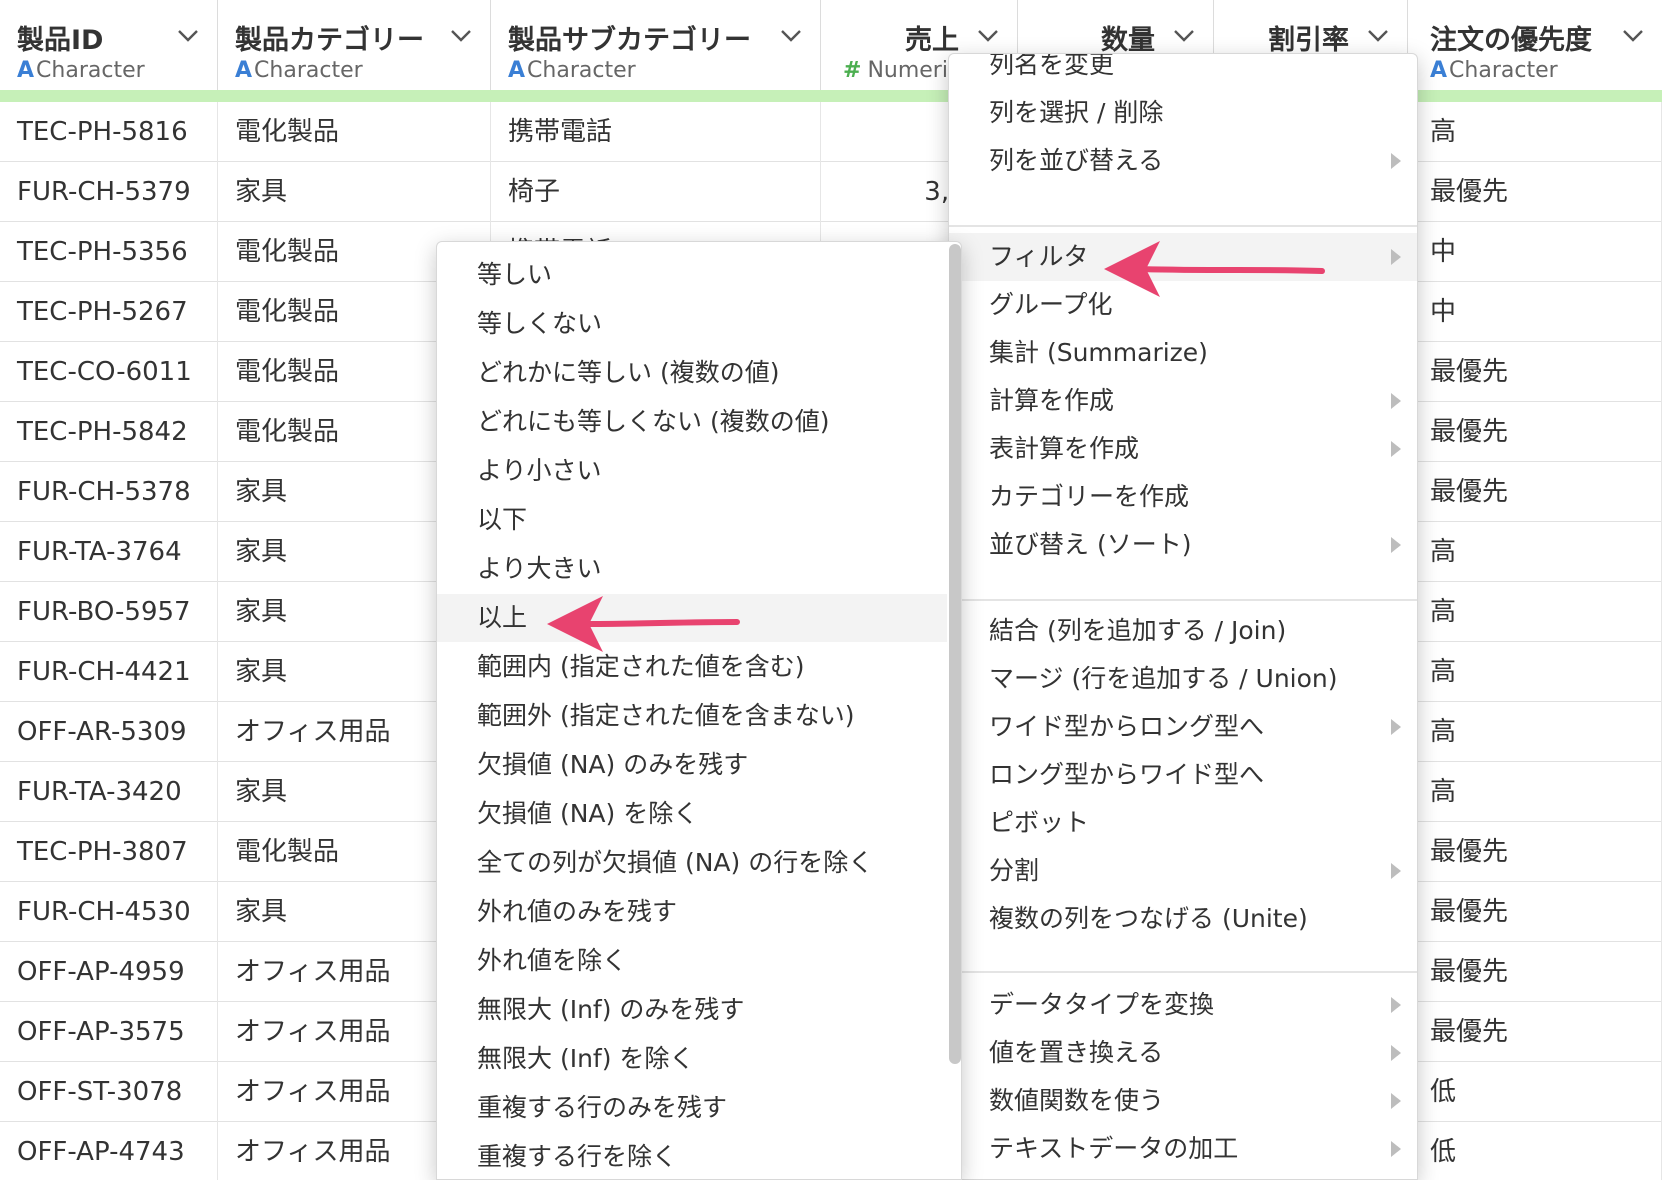  I want to click on filter-option: 外れ値を除く, so click(692, 961).